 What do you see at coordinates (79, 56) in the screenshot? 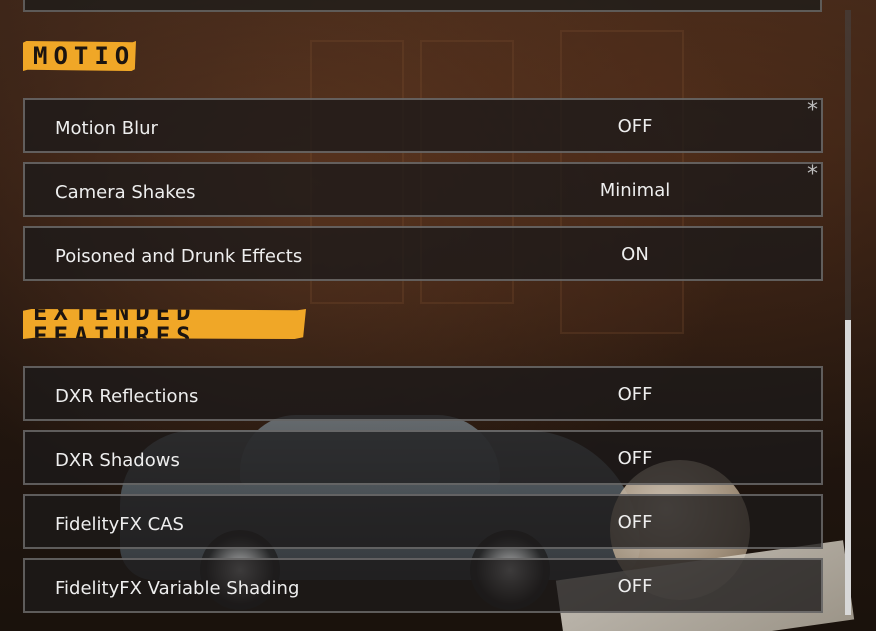
I see `section-header-motion: MOTION` at bounding box center [79, 56].